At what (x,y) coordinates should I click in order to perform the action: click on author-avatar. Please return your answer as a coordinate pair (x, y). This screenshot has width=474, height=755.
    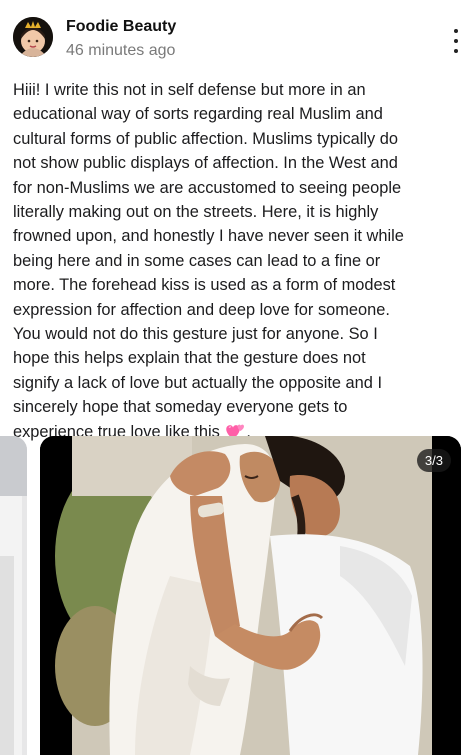
    Looking at the image, I should click on (33, 37).